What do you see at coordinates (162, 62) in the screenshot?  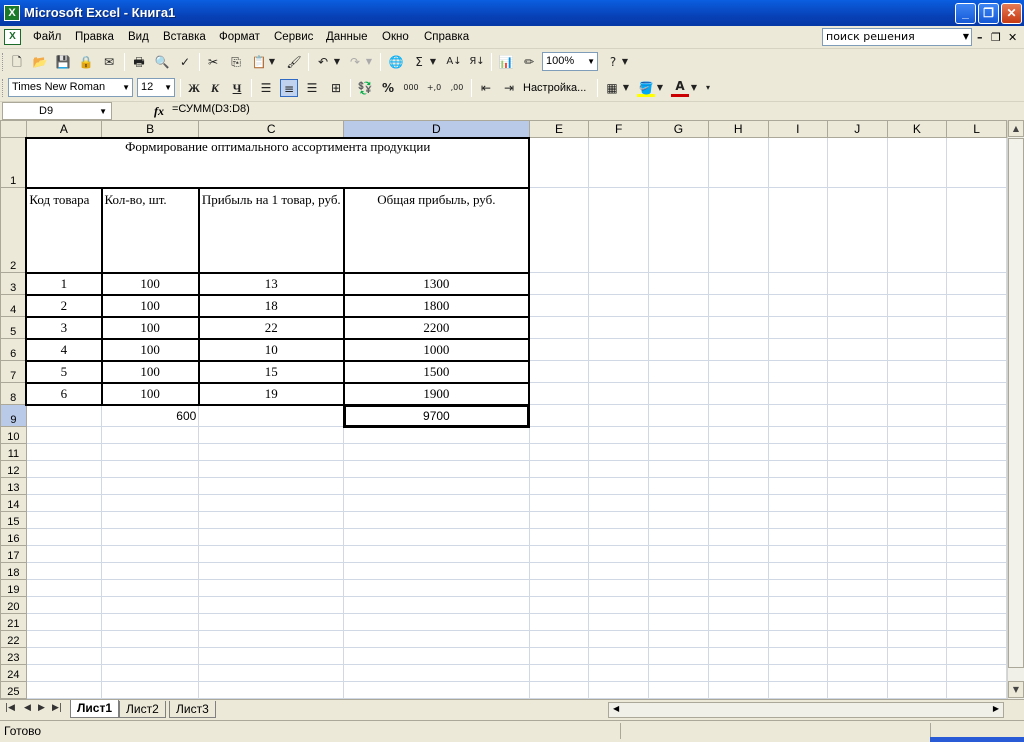 I see `print-preview-icon: 🔍` at bounding box center [162, 62].